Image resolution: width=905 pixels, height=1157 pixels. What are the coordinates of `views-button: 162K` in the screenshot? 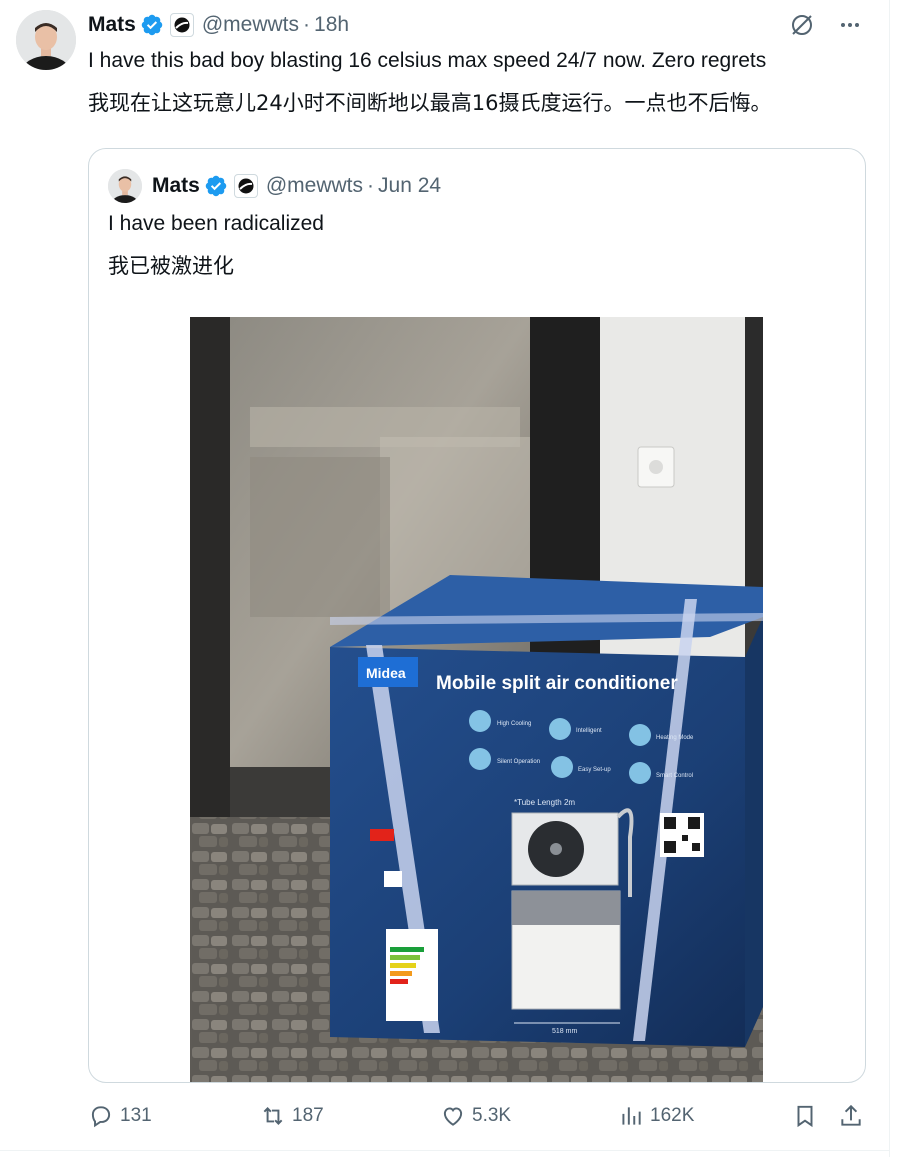 It's located at (656, 1116).